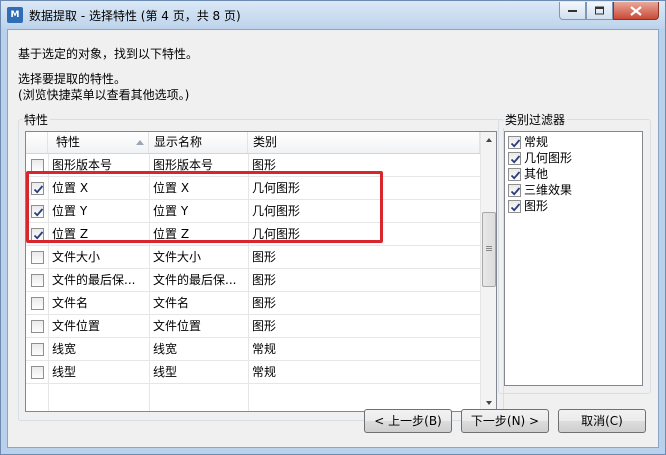 The width and height of the screenshot is (666, 455). I want to click on cell-display-name: 文件名, so click(171, 303).